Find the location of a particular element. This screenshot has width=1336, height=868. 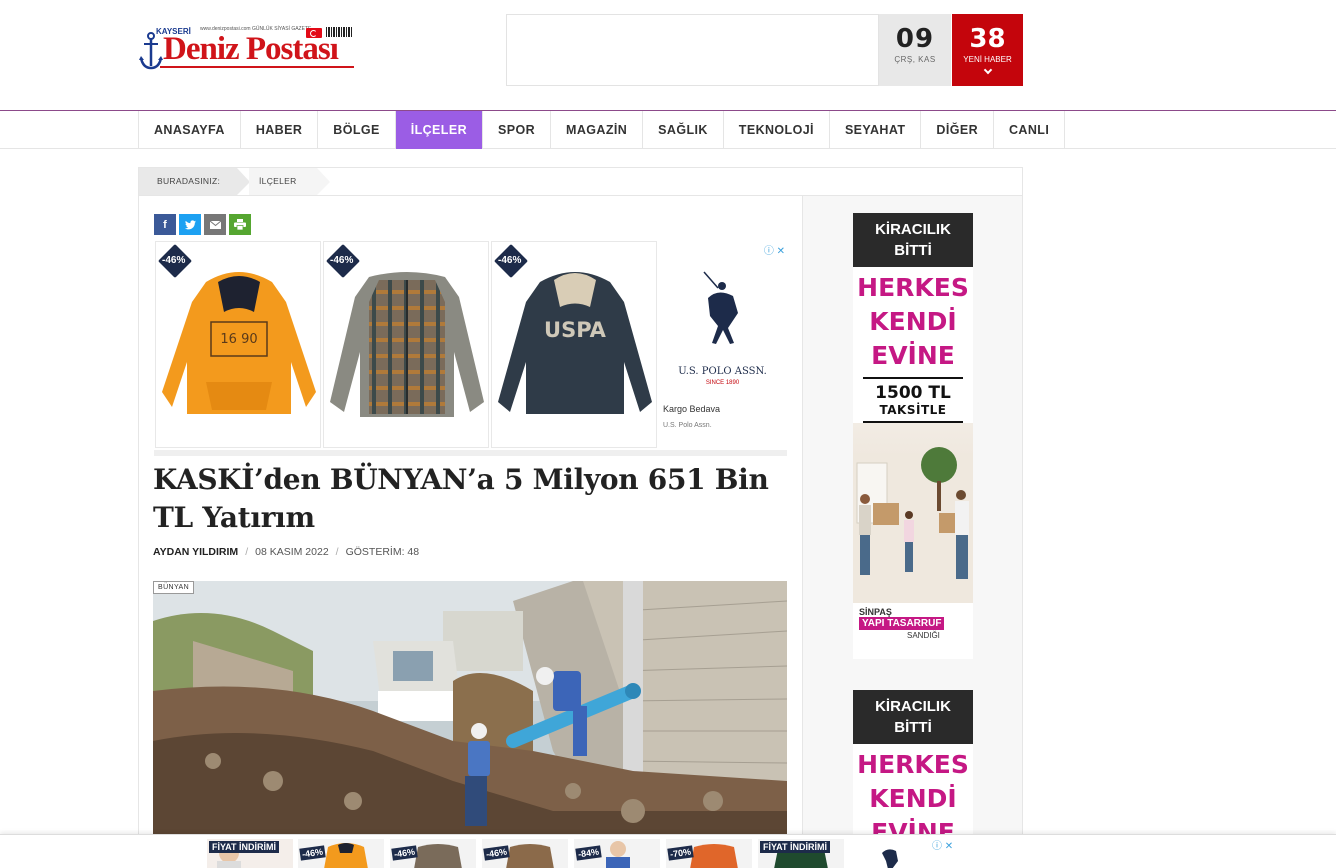

nav-item-seyahat: SEYAHAT is located at coordinates (876, 130).